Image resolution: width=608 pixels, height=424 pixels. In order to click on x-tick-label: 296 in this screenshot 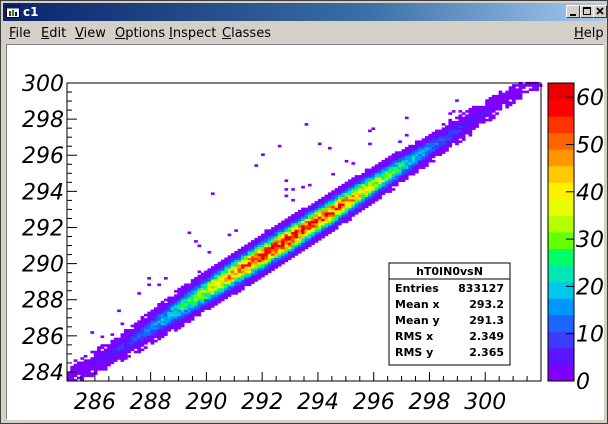, I will do `click(374, 402)`.